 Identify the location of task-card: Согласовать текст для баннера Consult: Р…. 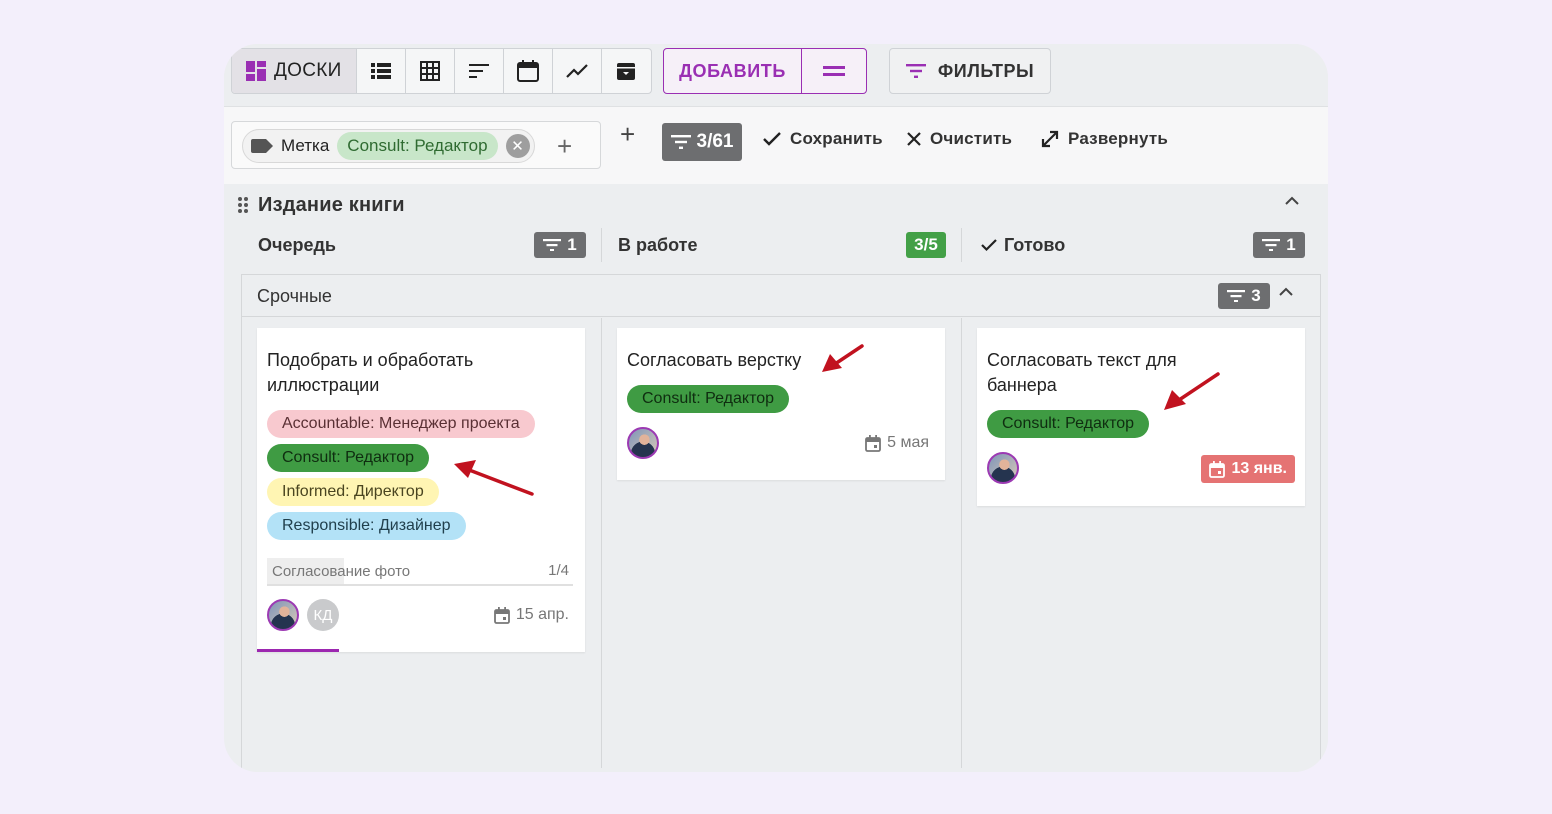
(1141, 417).